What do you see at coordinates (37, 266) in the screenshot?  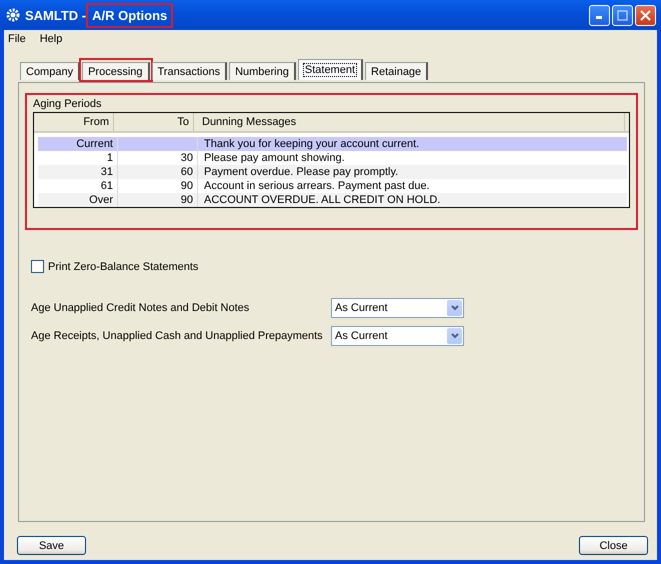 I see `checkbox` at bounding box center [37, 266].